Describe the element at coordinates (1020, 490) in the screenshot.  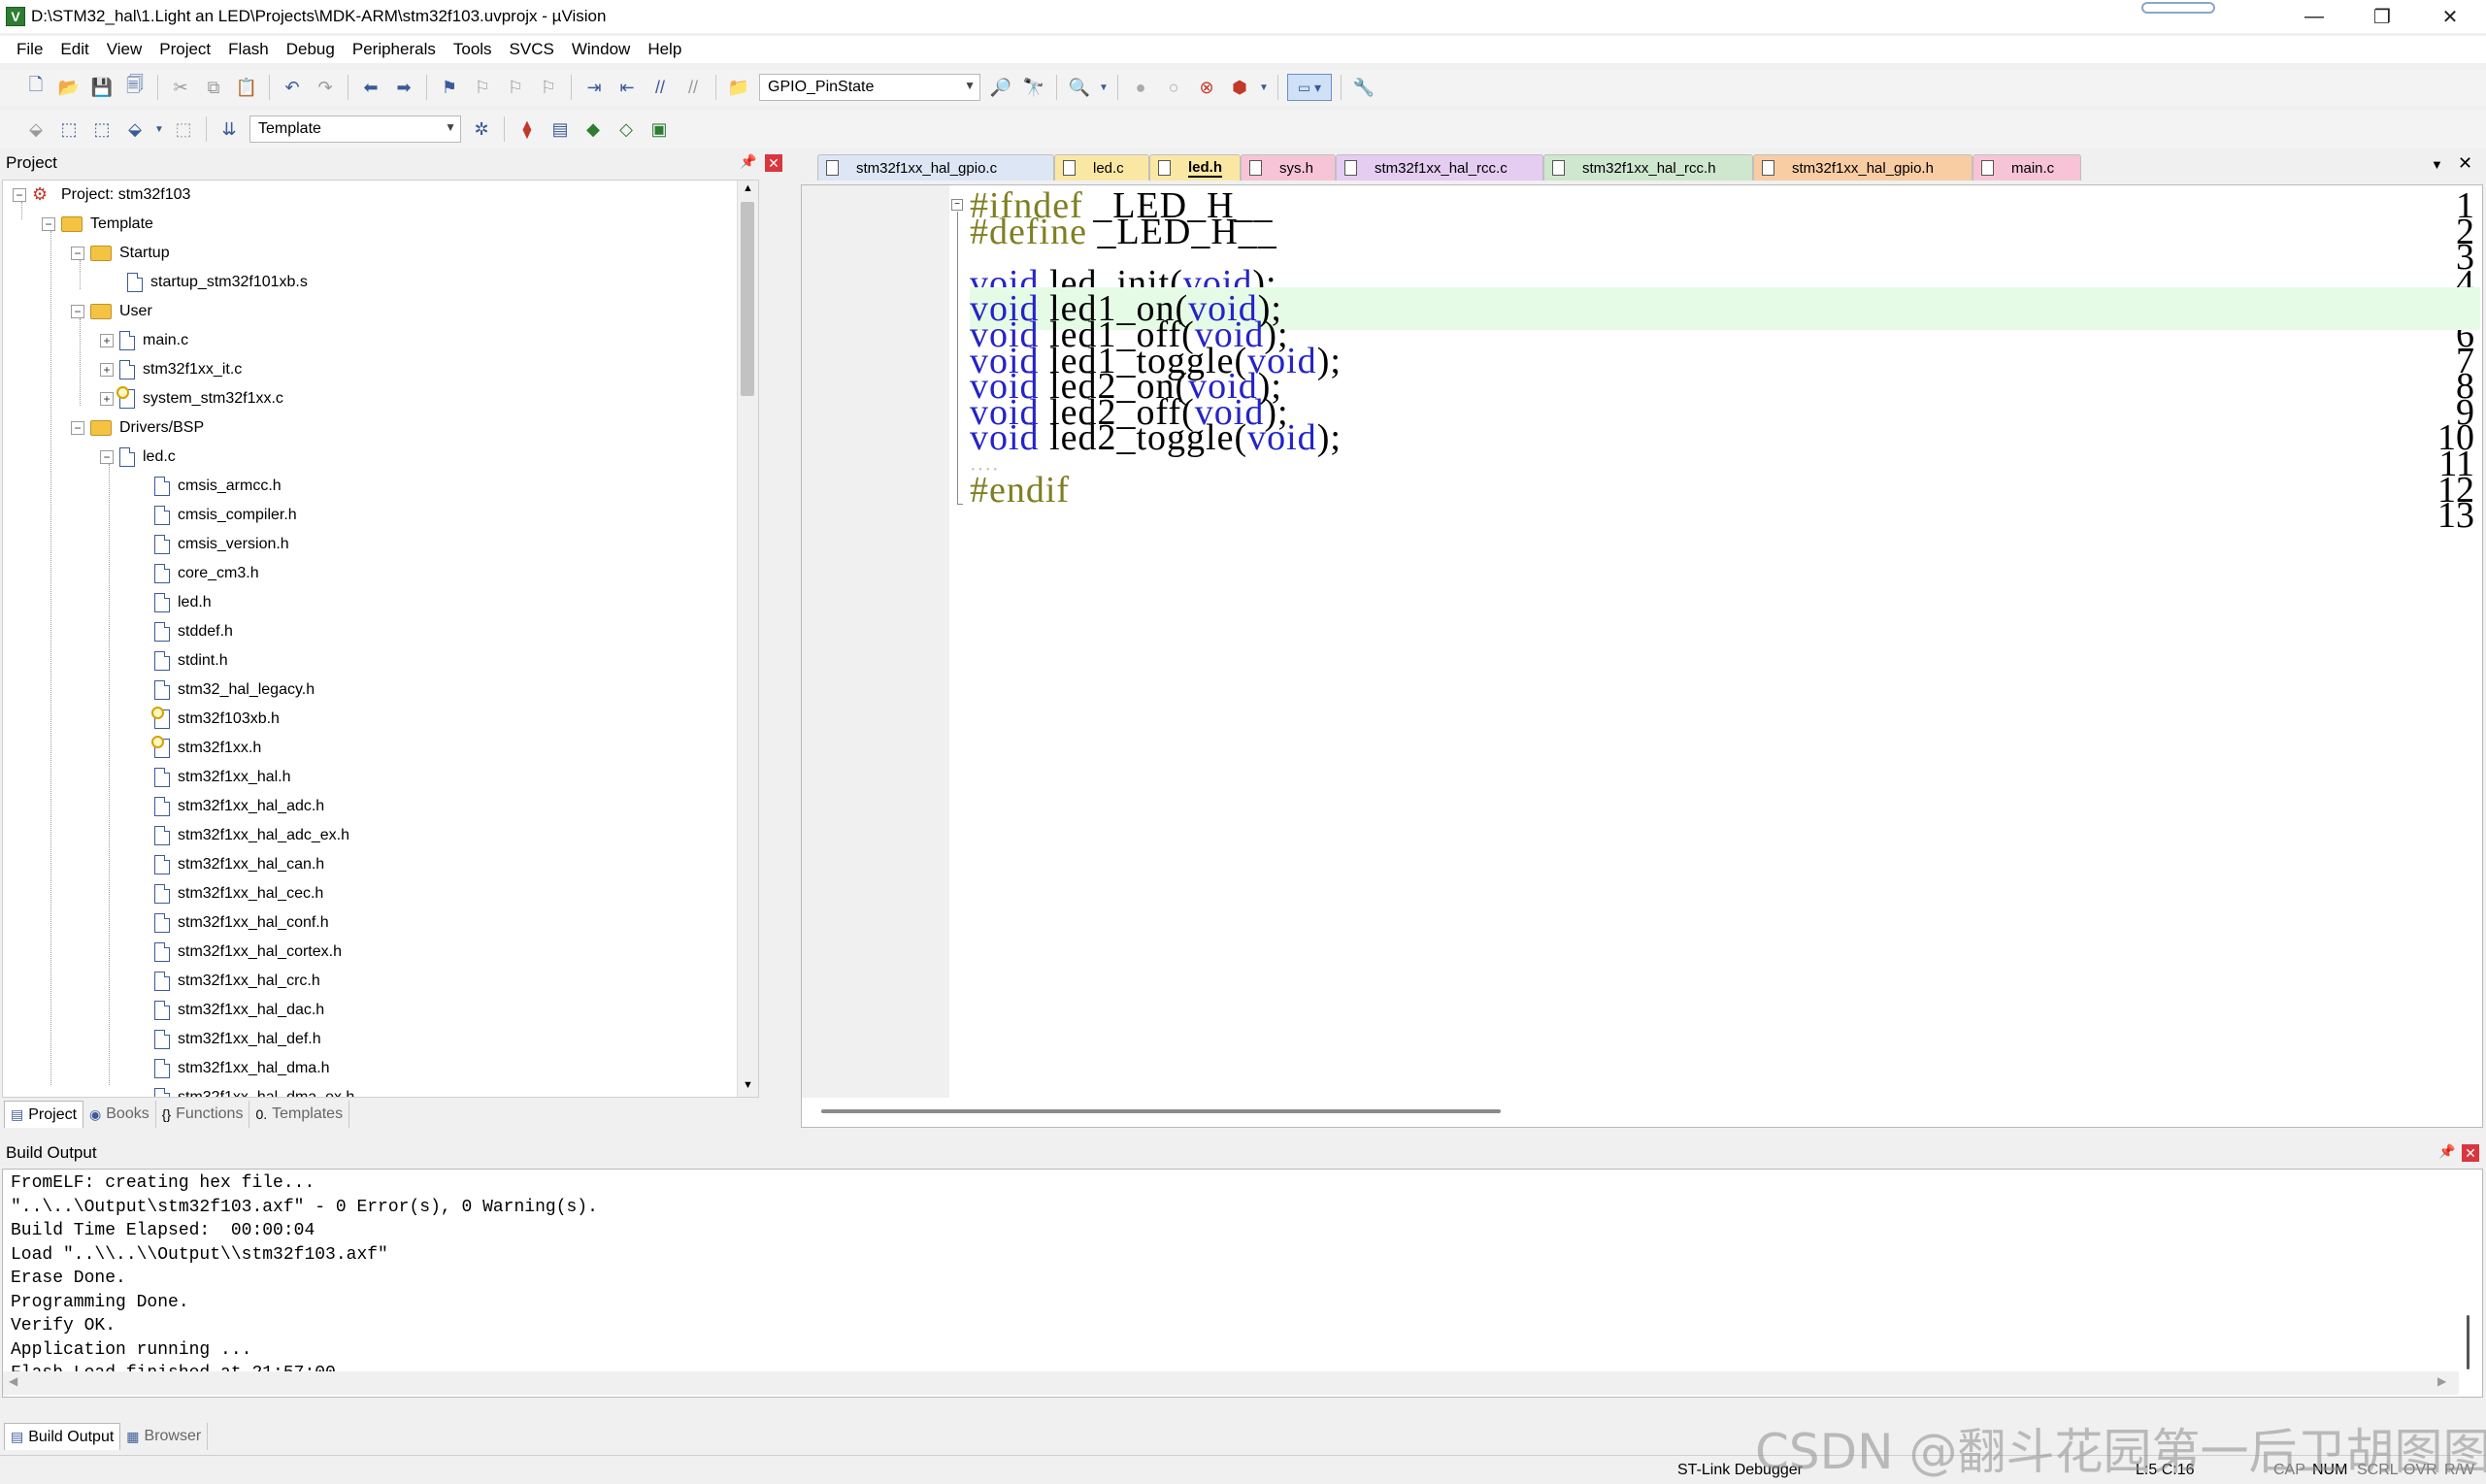
I see `code-line: #endif` at that location.